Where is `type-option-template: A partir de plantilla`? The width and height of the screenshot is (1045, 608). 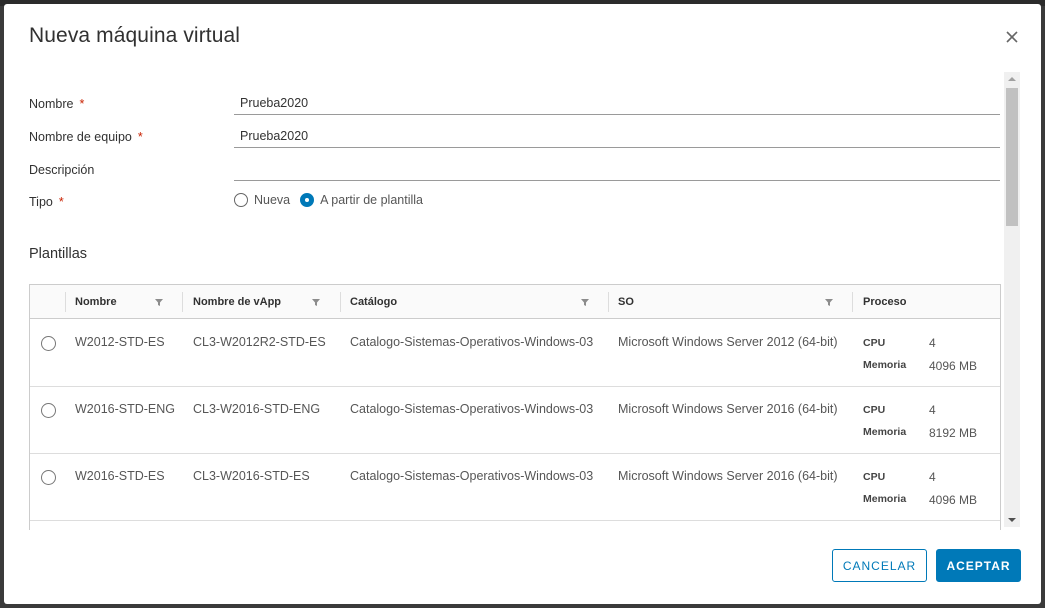
type-option-template: A partir de plantilla is located at coordinates (361, 200).